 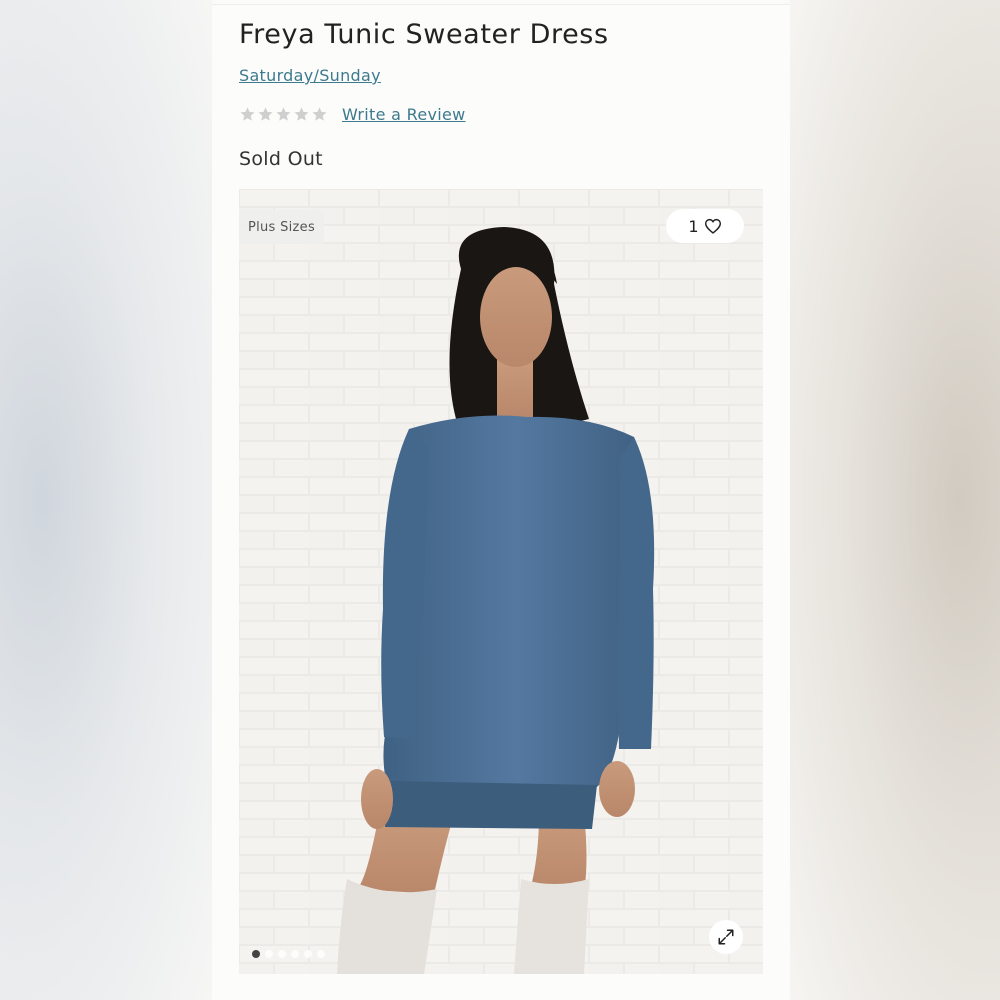 What do you see at coordinates (712, 226) in the screenshot?
I see `heart-icon` at bounding box center [712, 226].